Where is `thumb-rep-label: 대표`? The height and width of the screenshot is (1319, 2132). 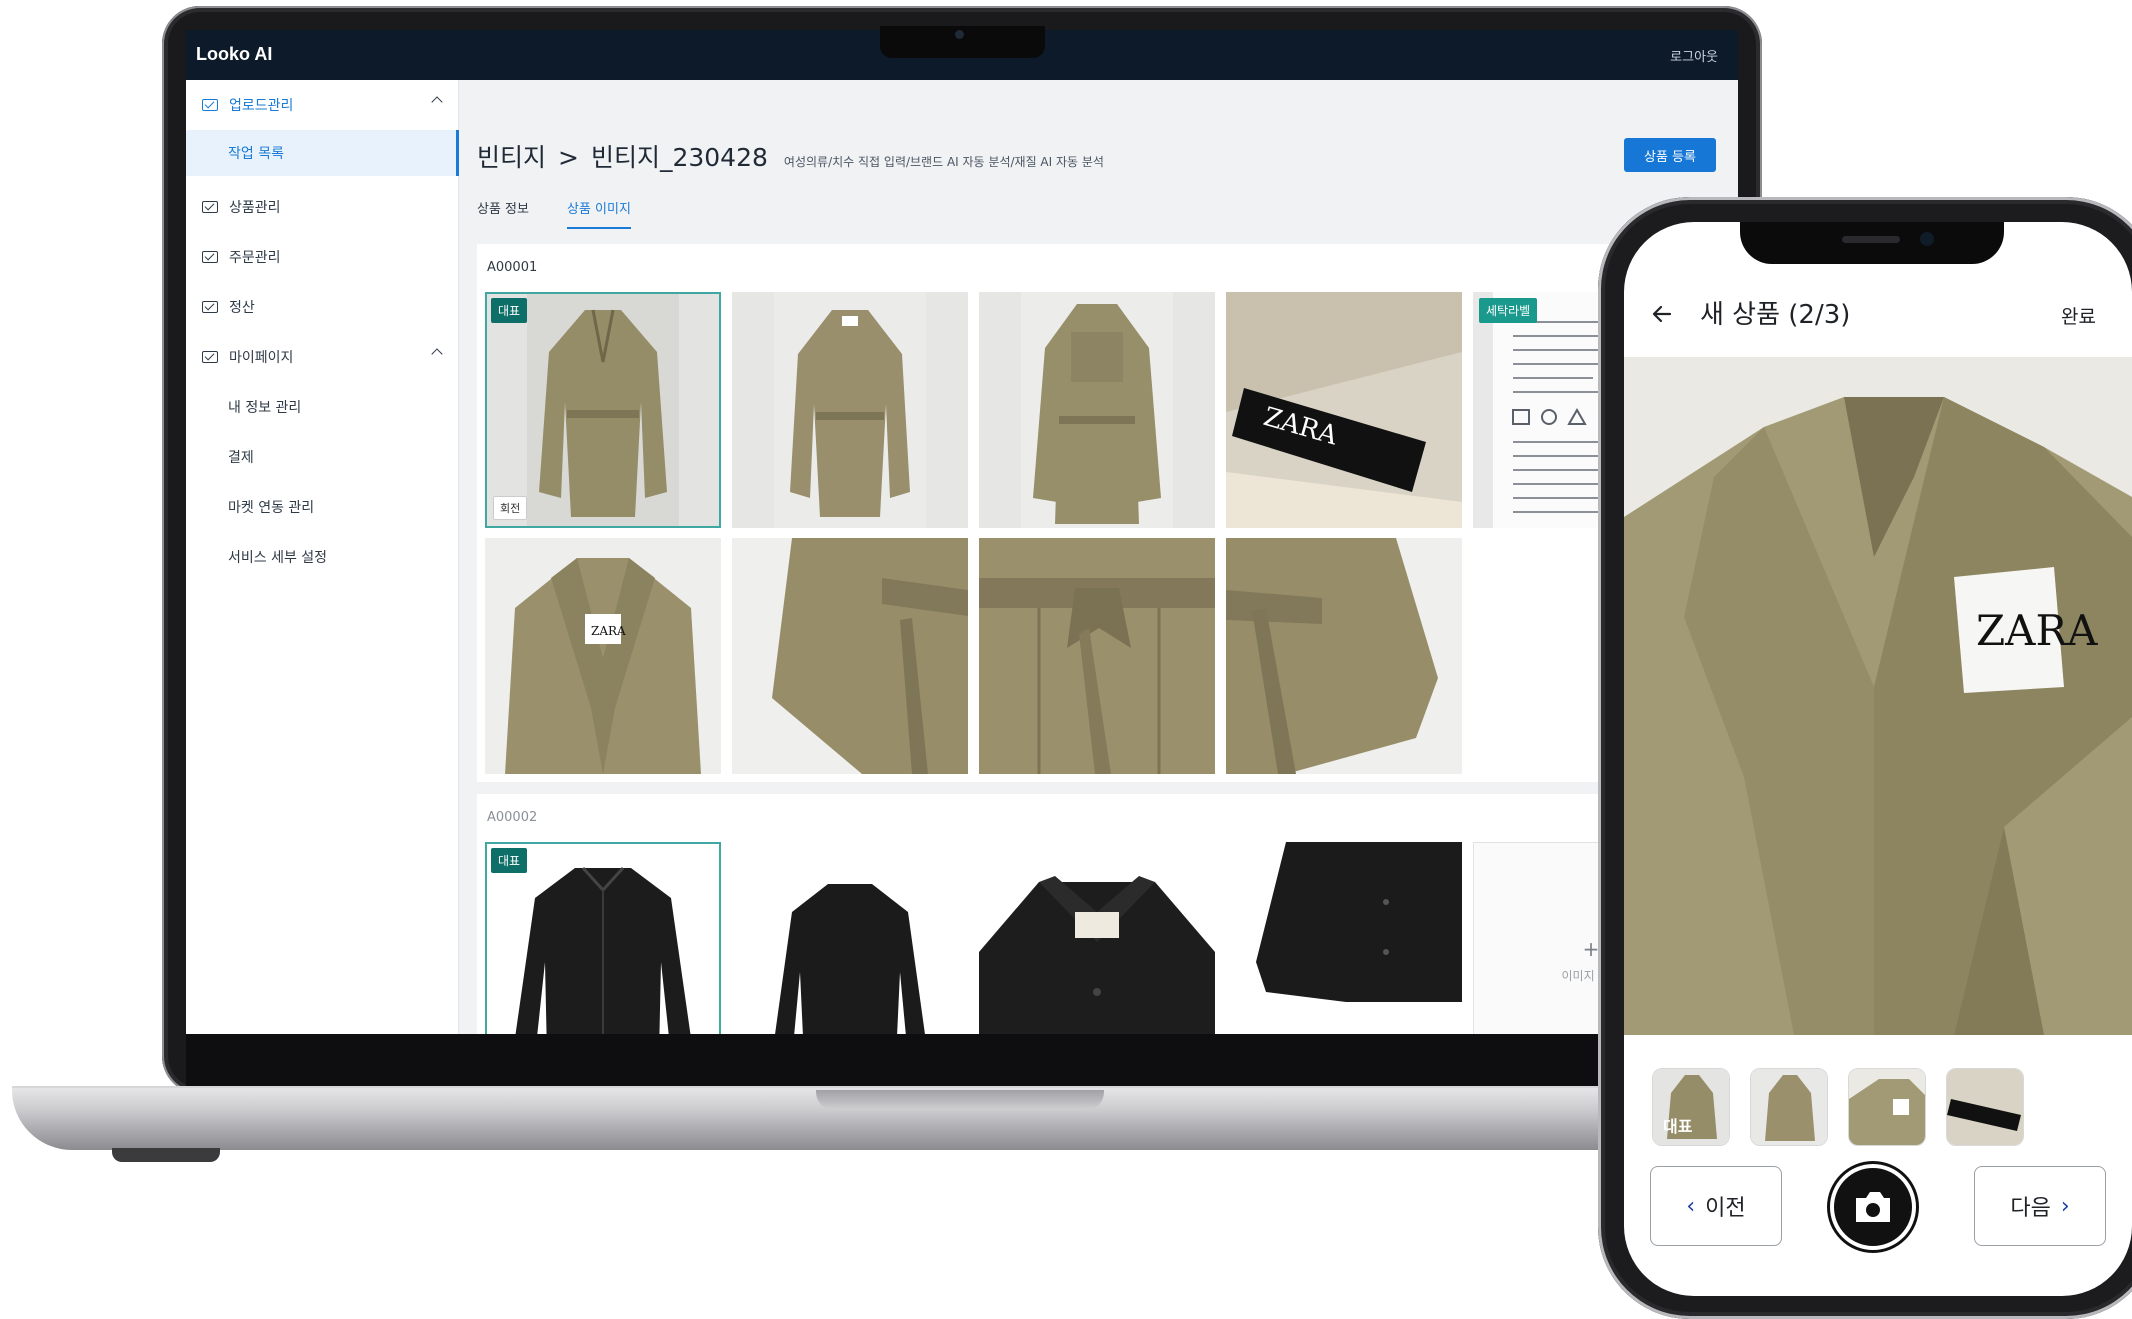
thumb-rep-label: 대표 is located at coordinates (1678, 1126).